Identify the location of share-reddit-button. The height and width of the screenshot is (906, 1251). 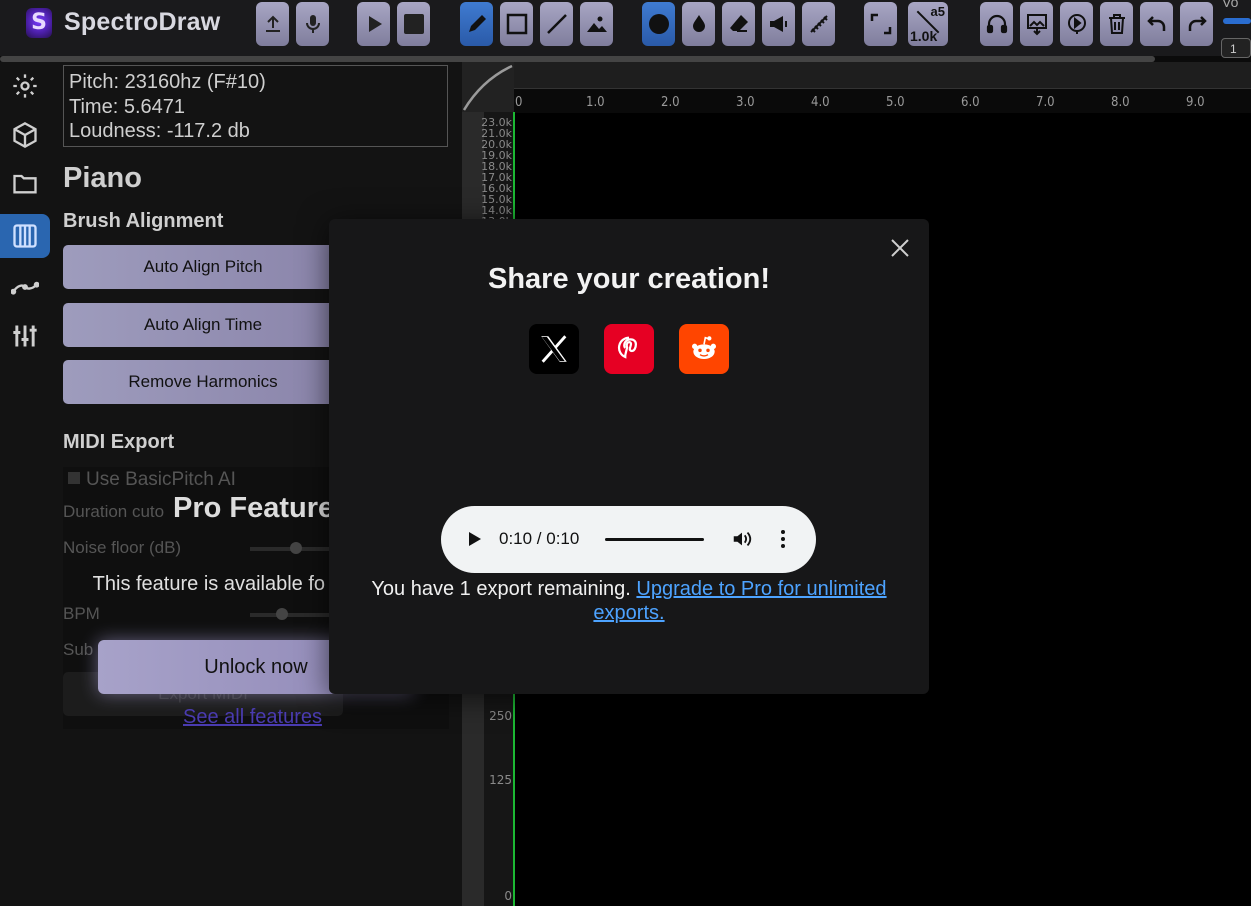
(704, 349).